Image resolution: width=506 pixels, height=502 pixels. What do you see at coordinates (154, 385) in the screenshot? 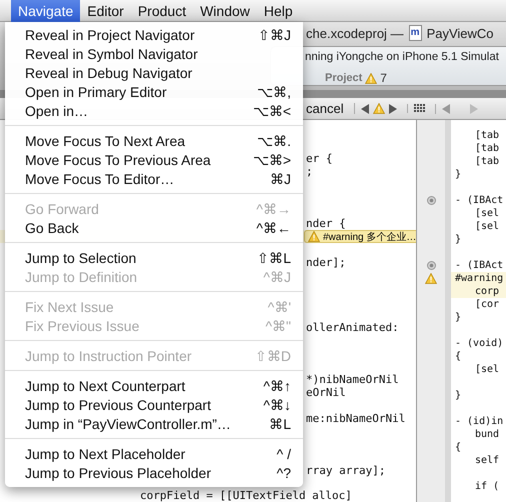
I see `menu-item: Jump to Next Counterpart ^⌘↑` at bounding box center [154, 385].